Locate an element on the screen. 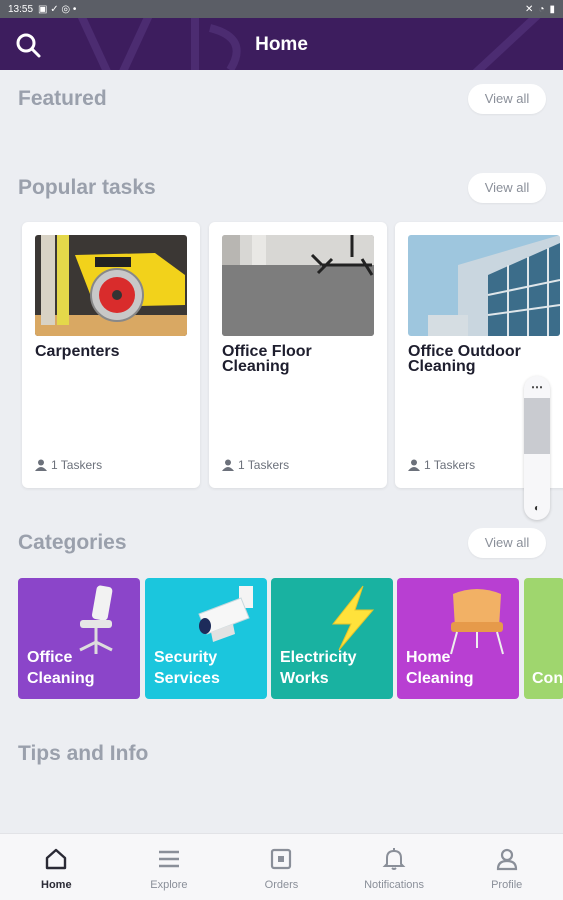 Image resolution: width=563 pixels, height=900 pixels. nav-label: Home is located at coordinates (56, 885).